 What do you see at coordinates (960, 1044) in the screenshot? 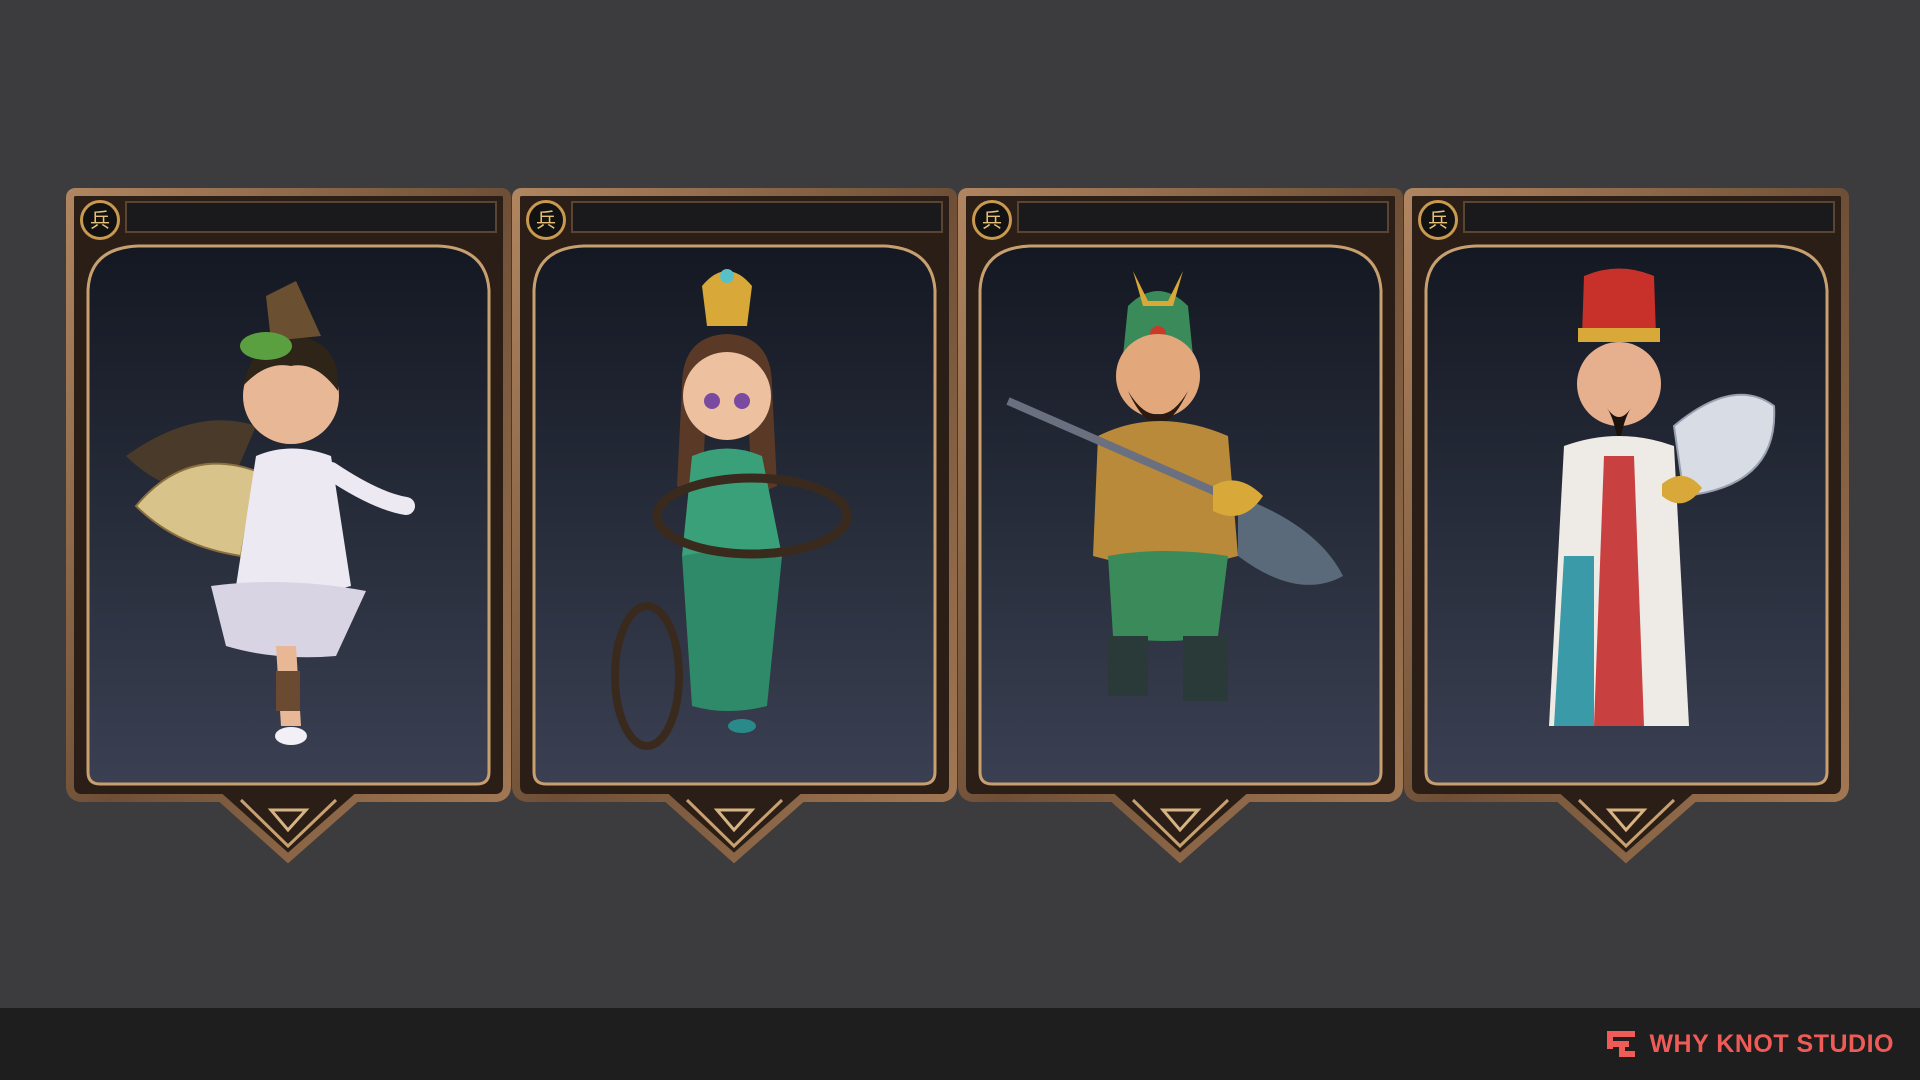
I see `footer-bar: WHY KNOT STUDIO` at bounding box center [960, 1044].